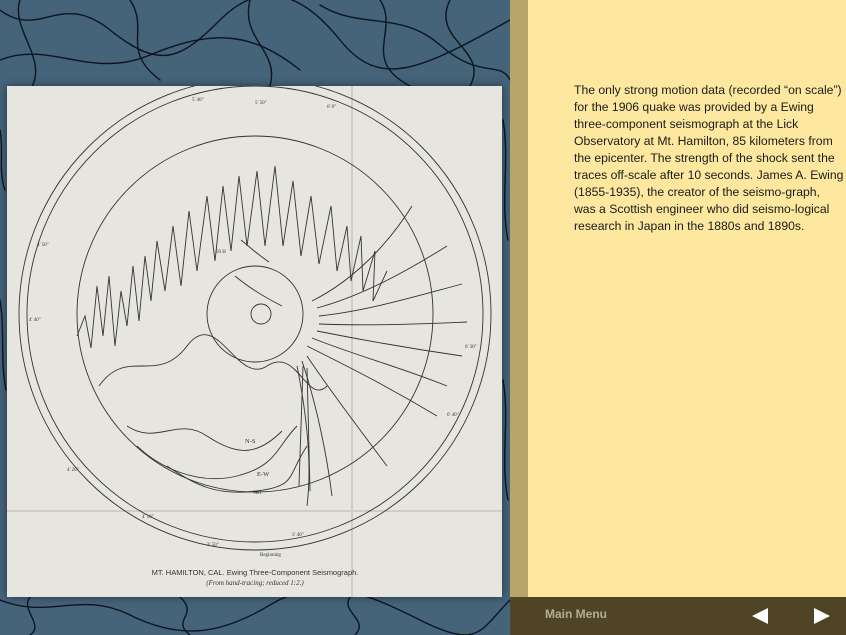 The image size is (846, 635). Describe the element at coordinates (760, 616) in the screenshot. I see `previous-page-icon` at that location.